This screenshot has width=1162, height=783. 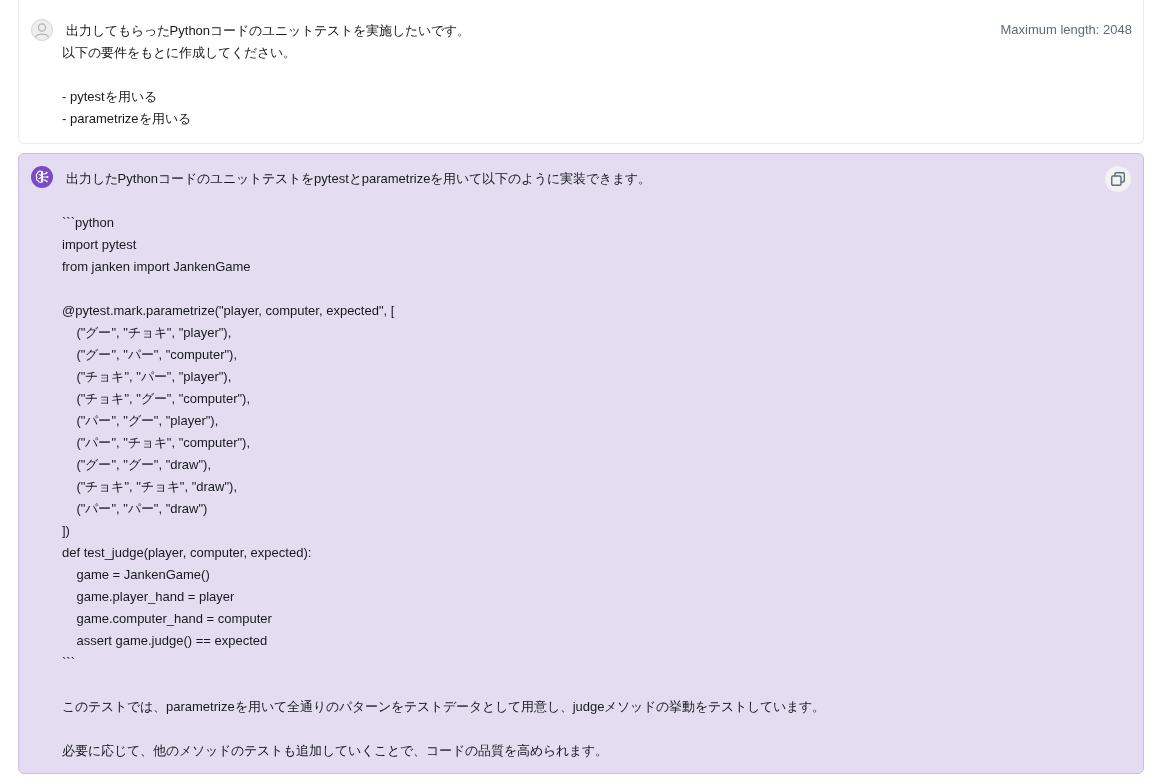 What do you see at coordinates (163, 399) in the screenshot?
I see `message-line: ("チョキ", "グー", "computer"),` at bounding box center [163, 399].